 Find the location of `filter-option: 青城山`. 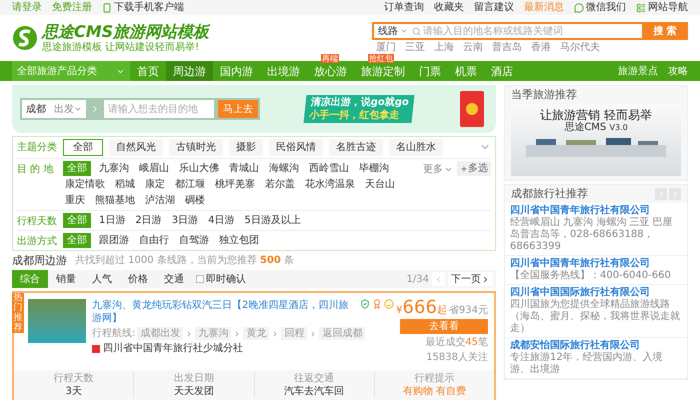

filter-option: 青城山 is located at coordinates (244, 168).